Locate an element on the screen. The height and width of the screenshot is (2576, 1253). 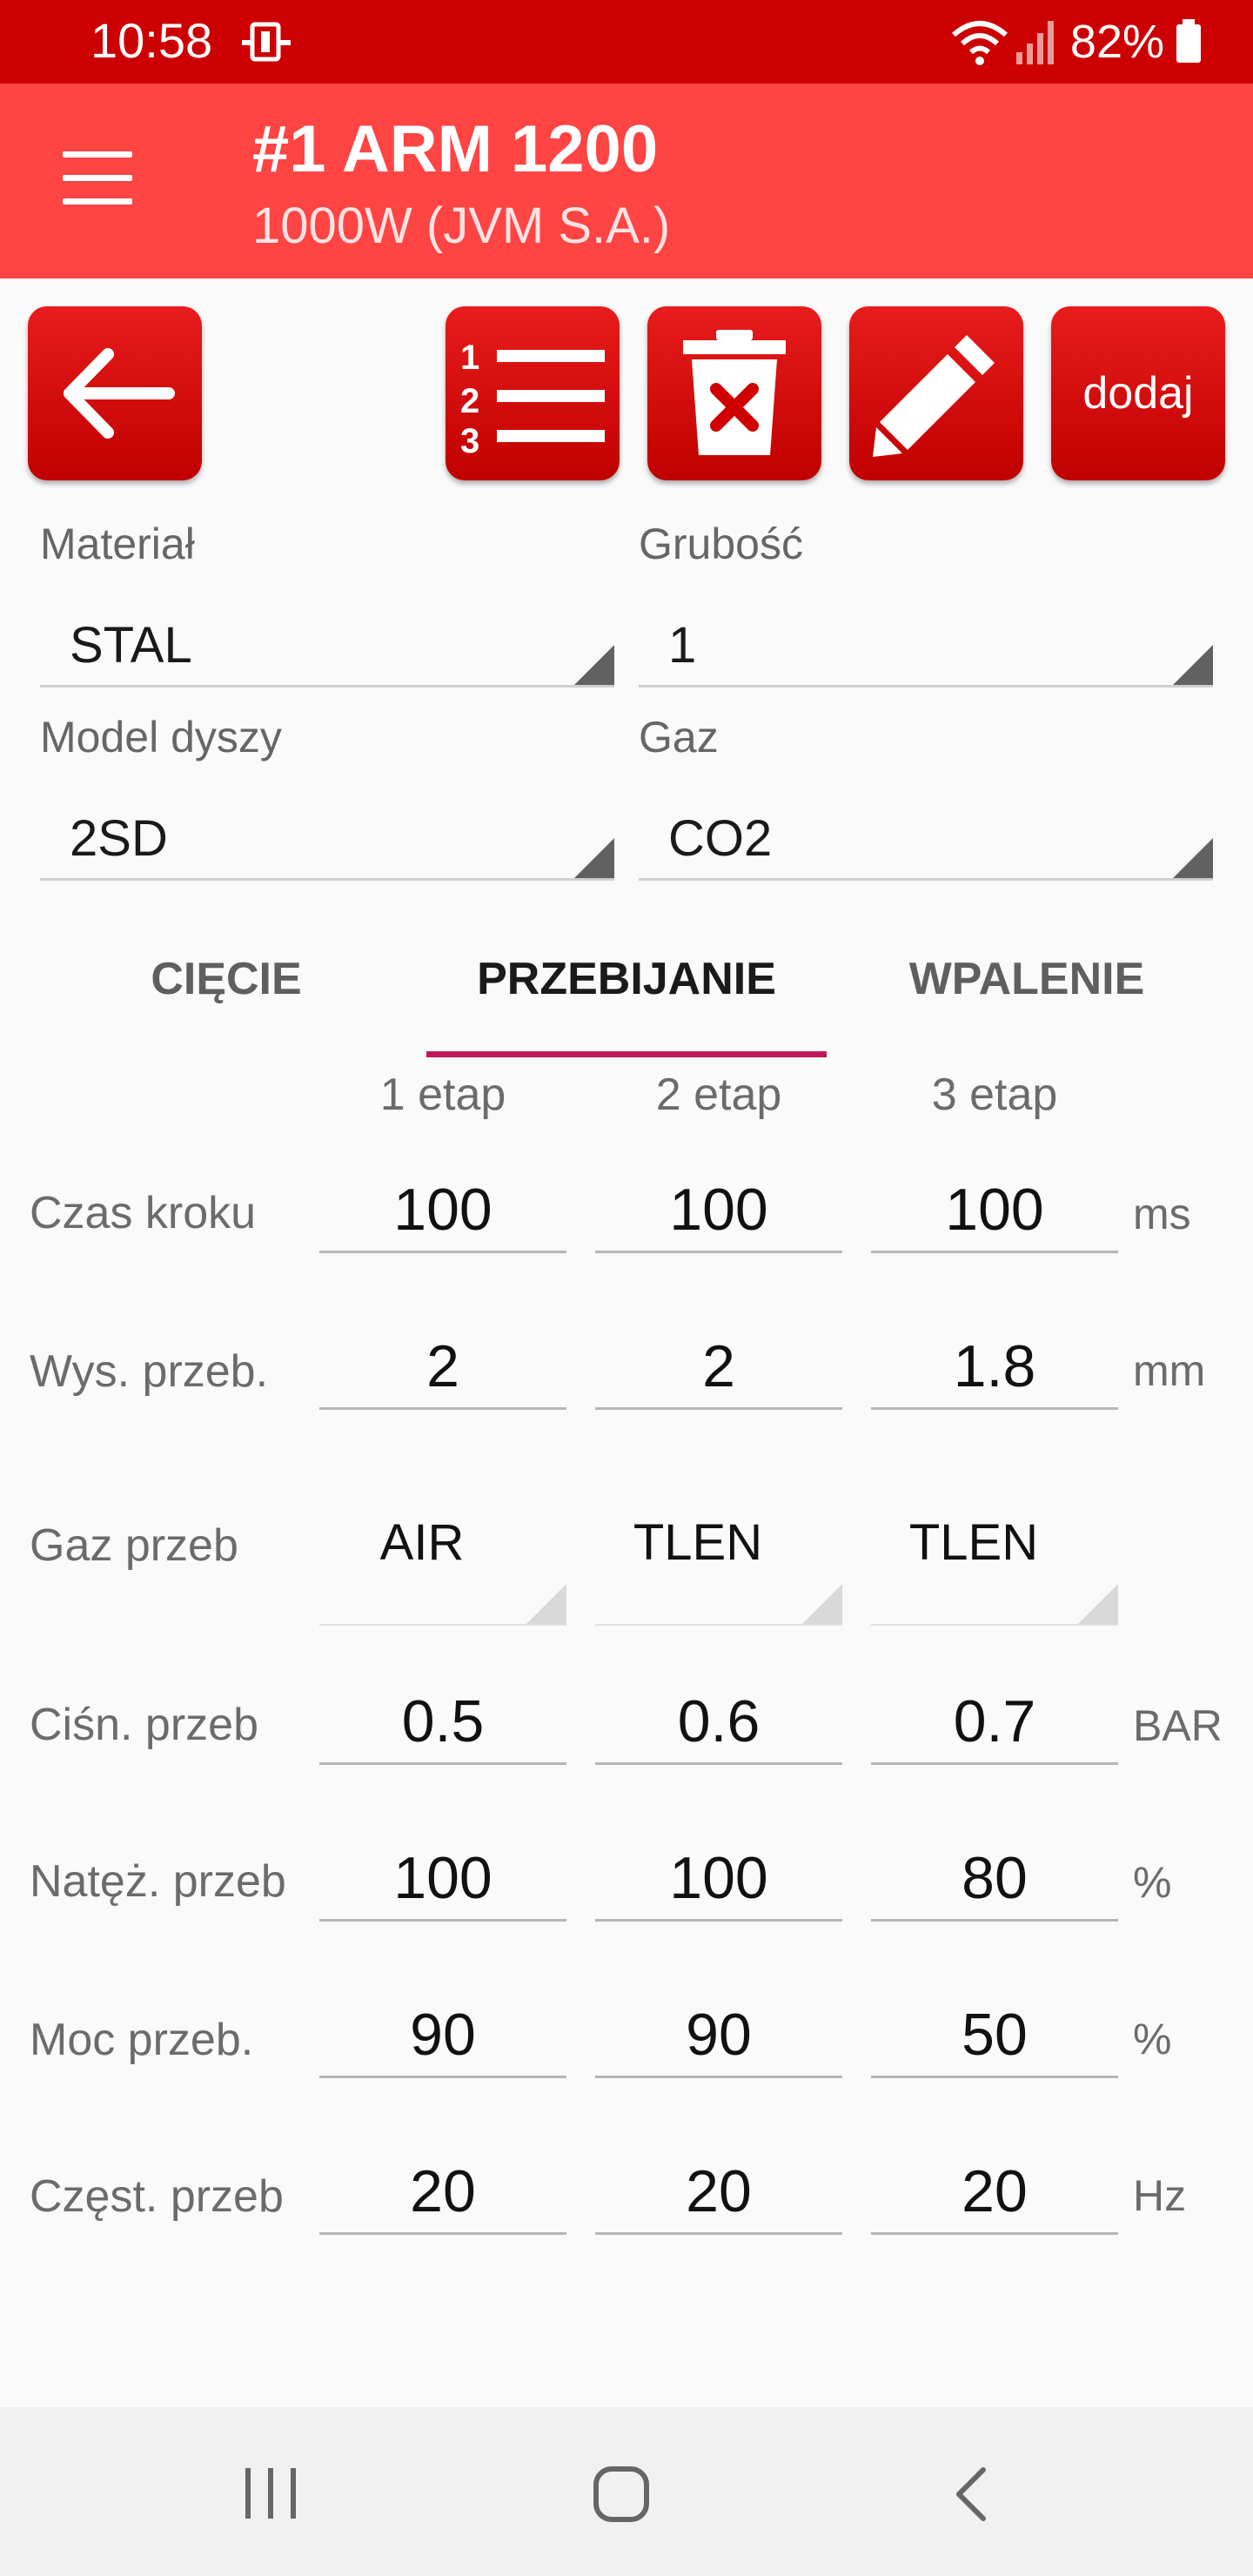
pierce-pressure-stage-2-input: 0.6 is located at coordinates (718, 1721).